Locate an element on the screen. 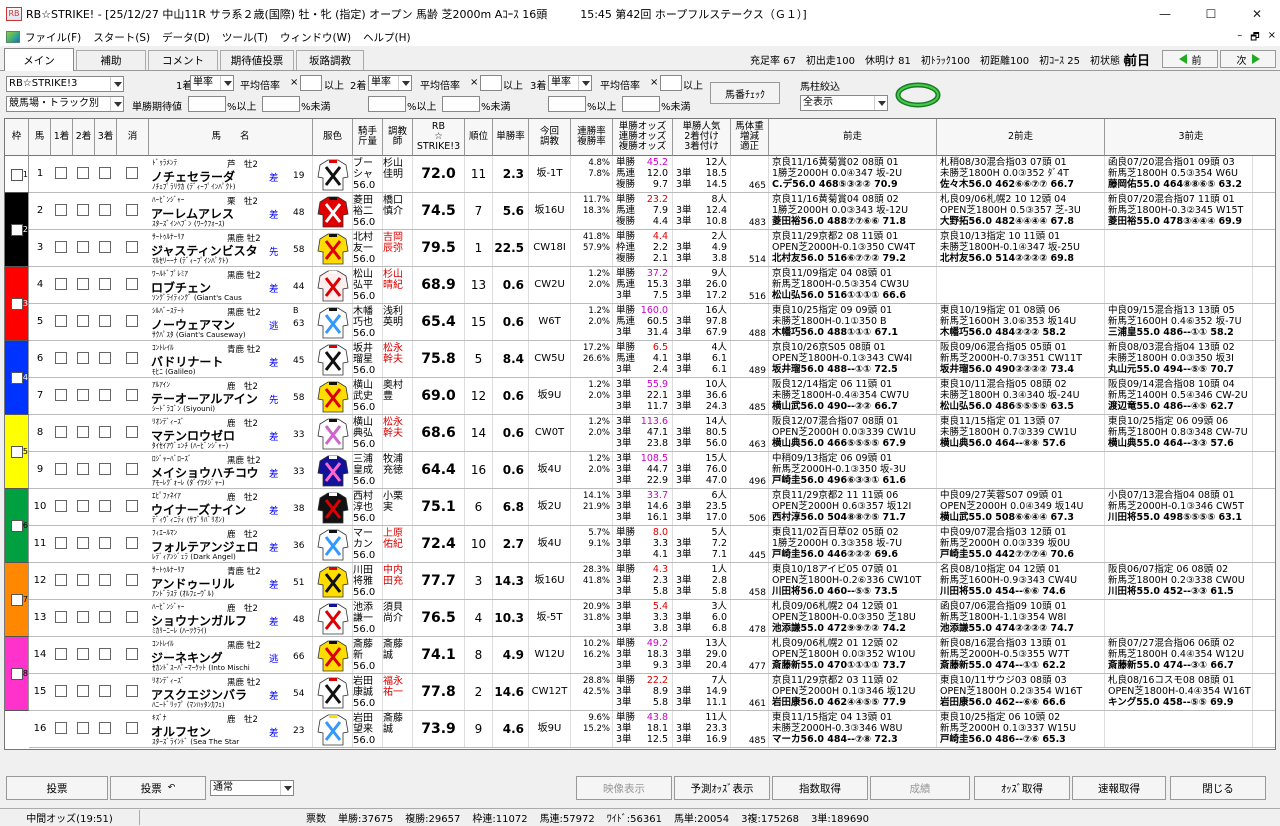 This screenshot has width=1280, height=826. next-race-button: 次 is located at coordinates (1248, 59).